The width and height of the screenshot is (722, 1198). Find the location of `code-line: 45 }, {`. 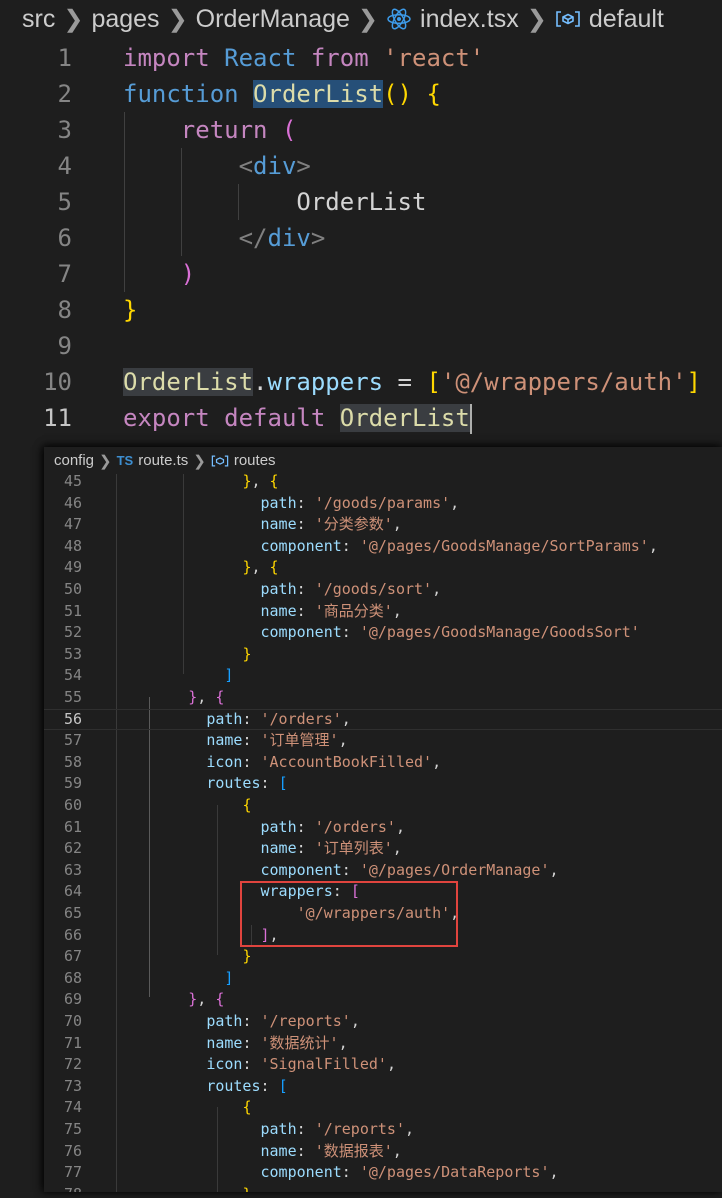

code-line: 45 }, { is located at coordinates (383, 482).